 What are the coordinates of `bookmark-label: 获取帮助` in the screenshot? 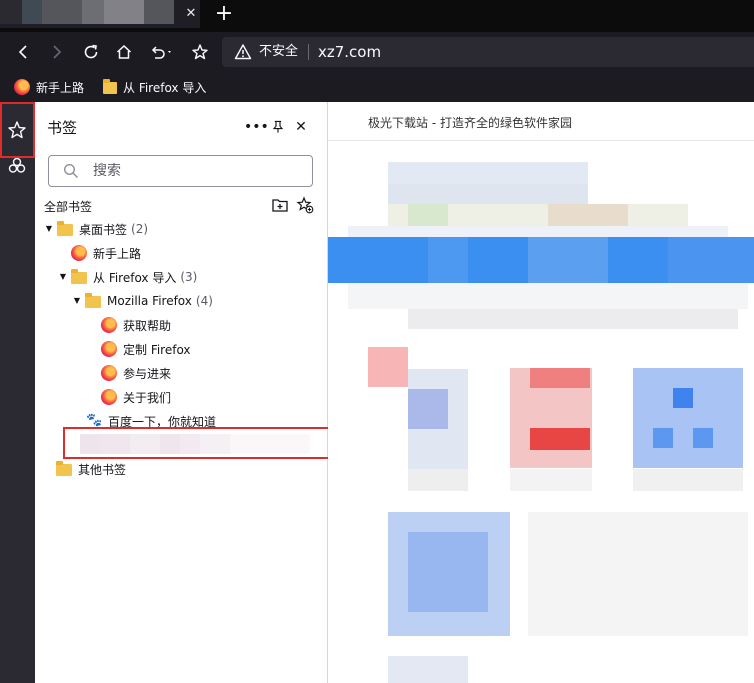 It's located at (147, 325).